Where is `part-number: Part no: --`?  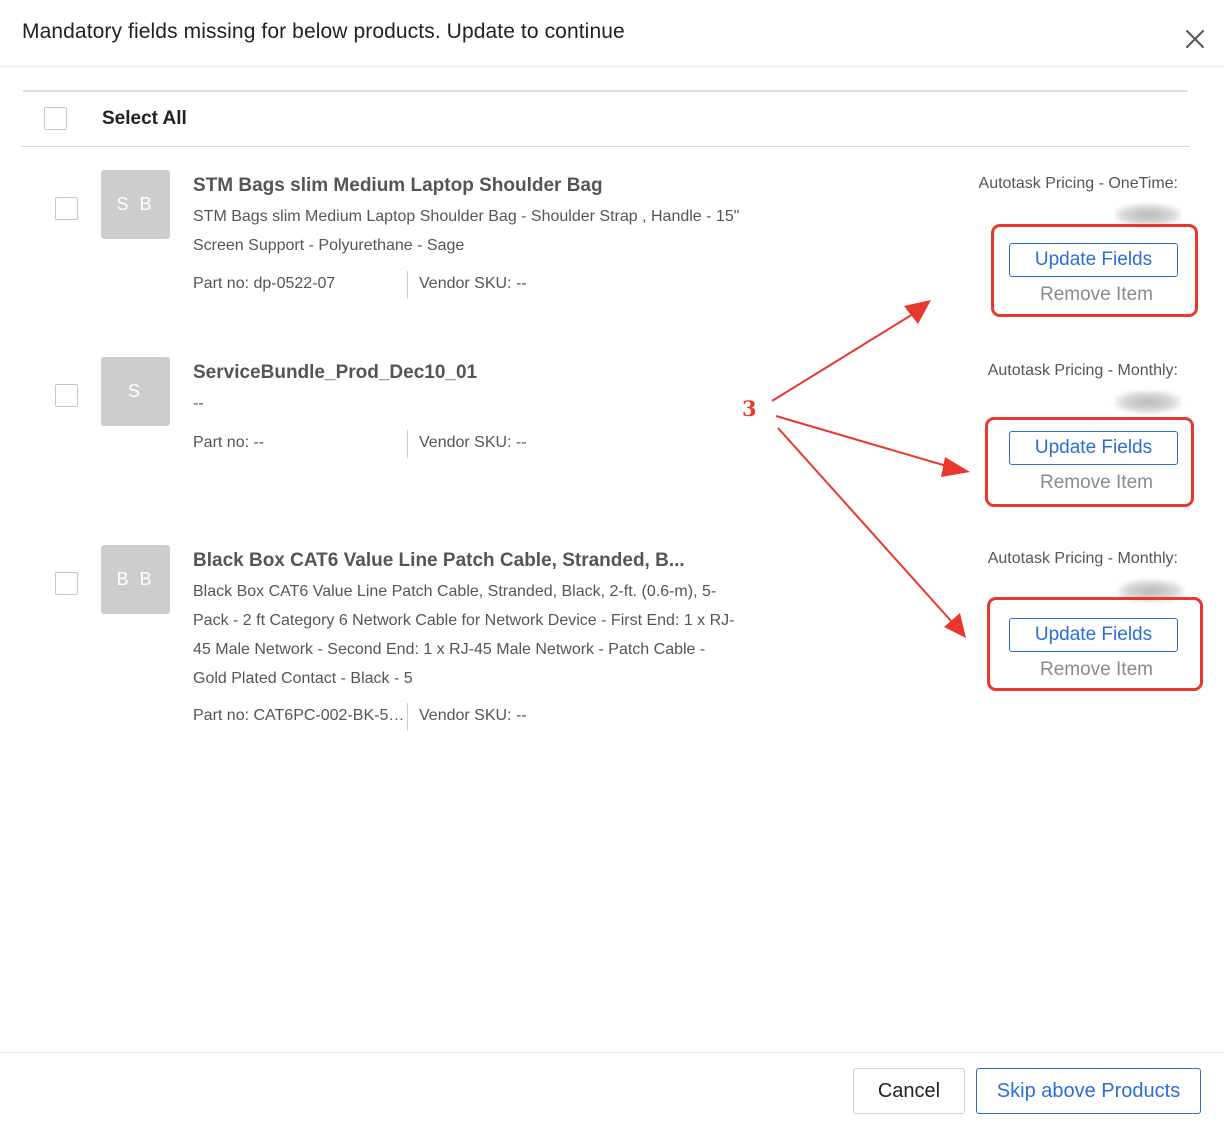
part-number: Part no: -- is located at coordinates (229, 442).